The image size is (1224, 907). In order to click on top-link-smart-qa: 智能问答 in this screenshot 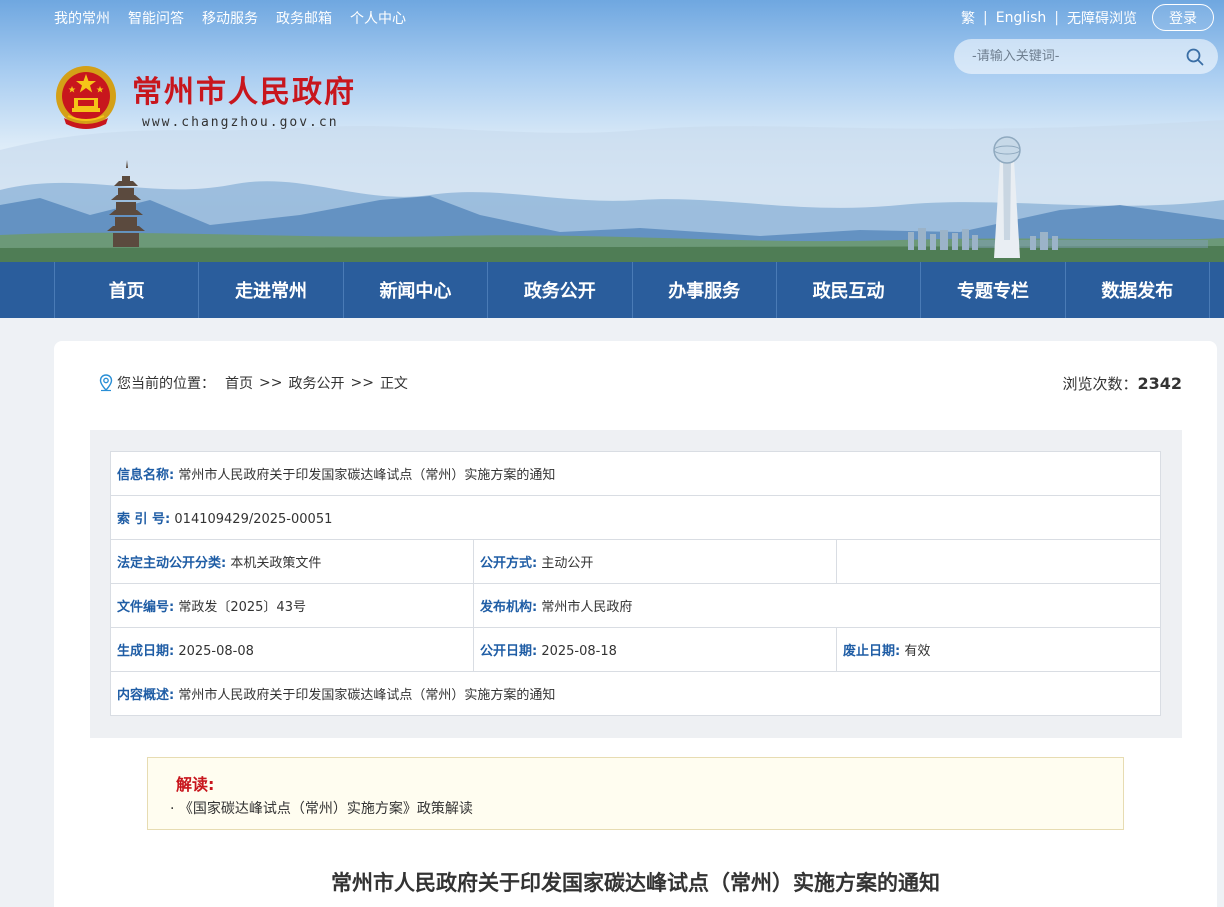, I will do `click(156, 18)`.